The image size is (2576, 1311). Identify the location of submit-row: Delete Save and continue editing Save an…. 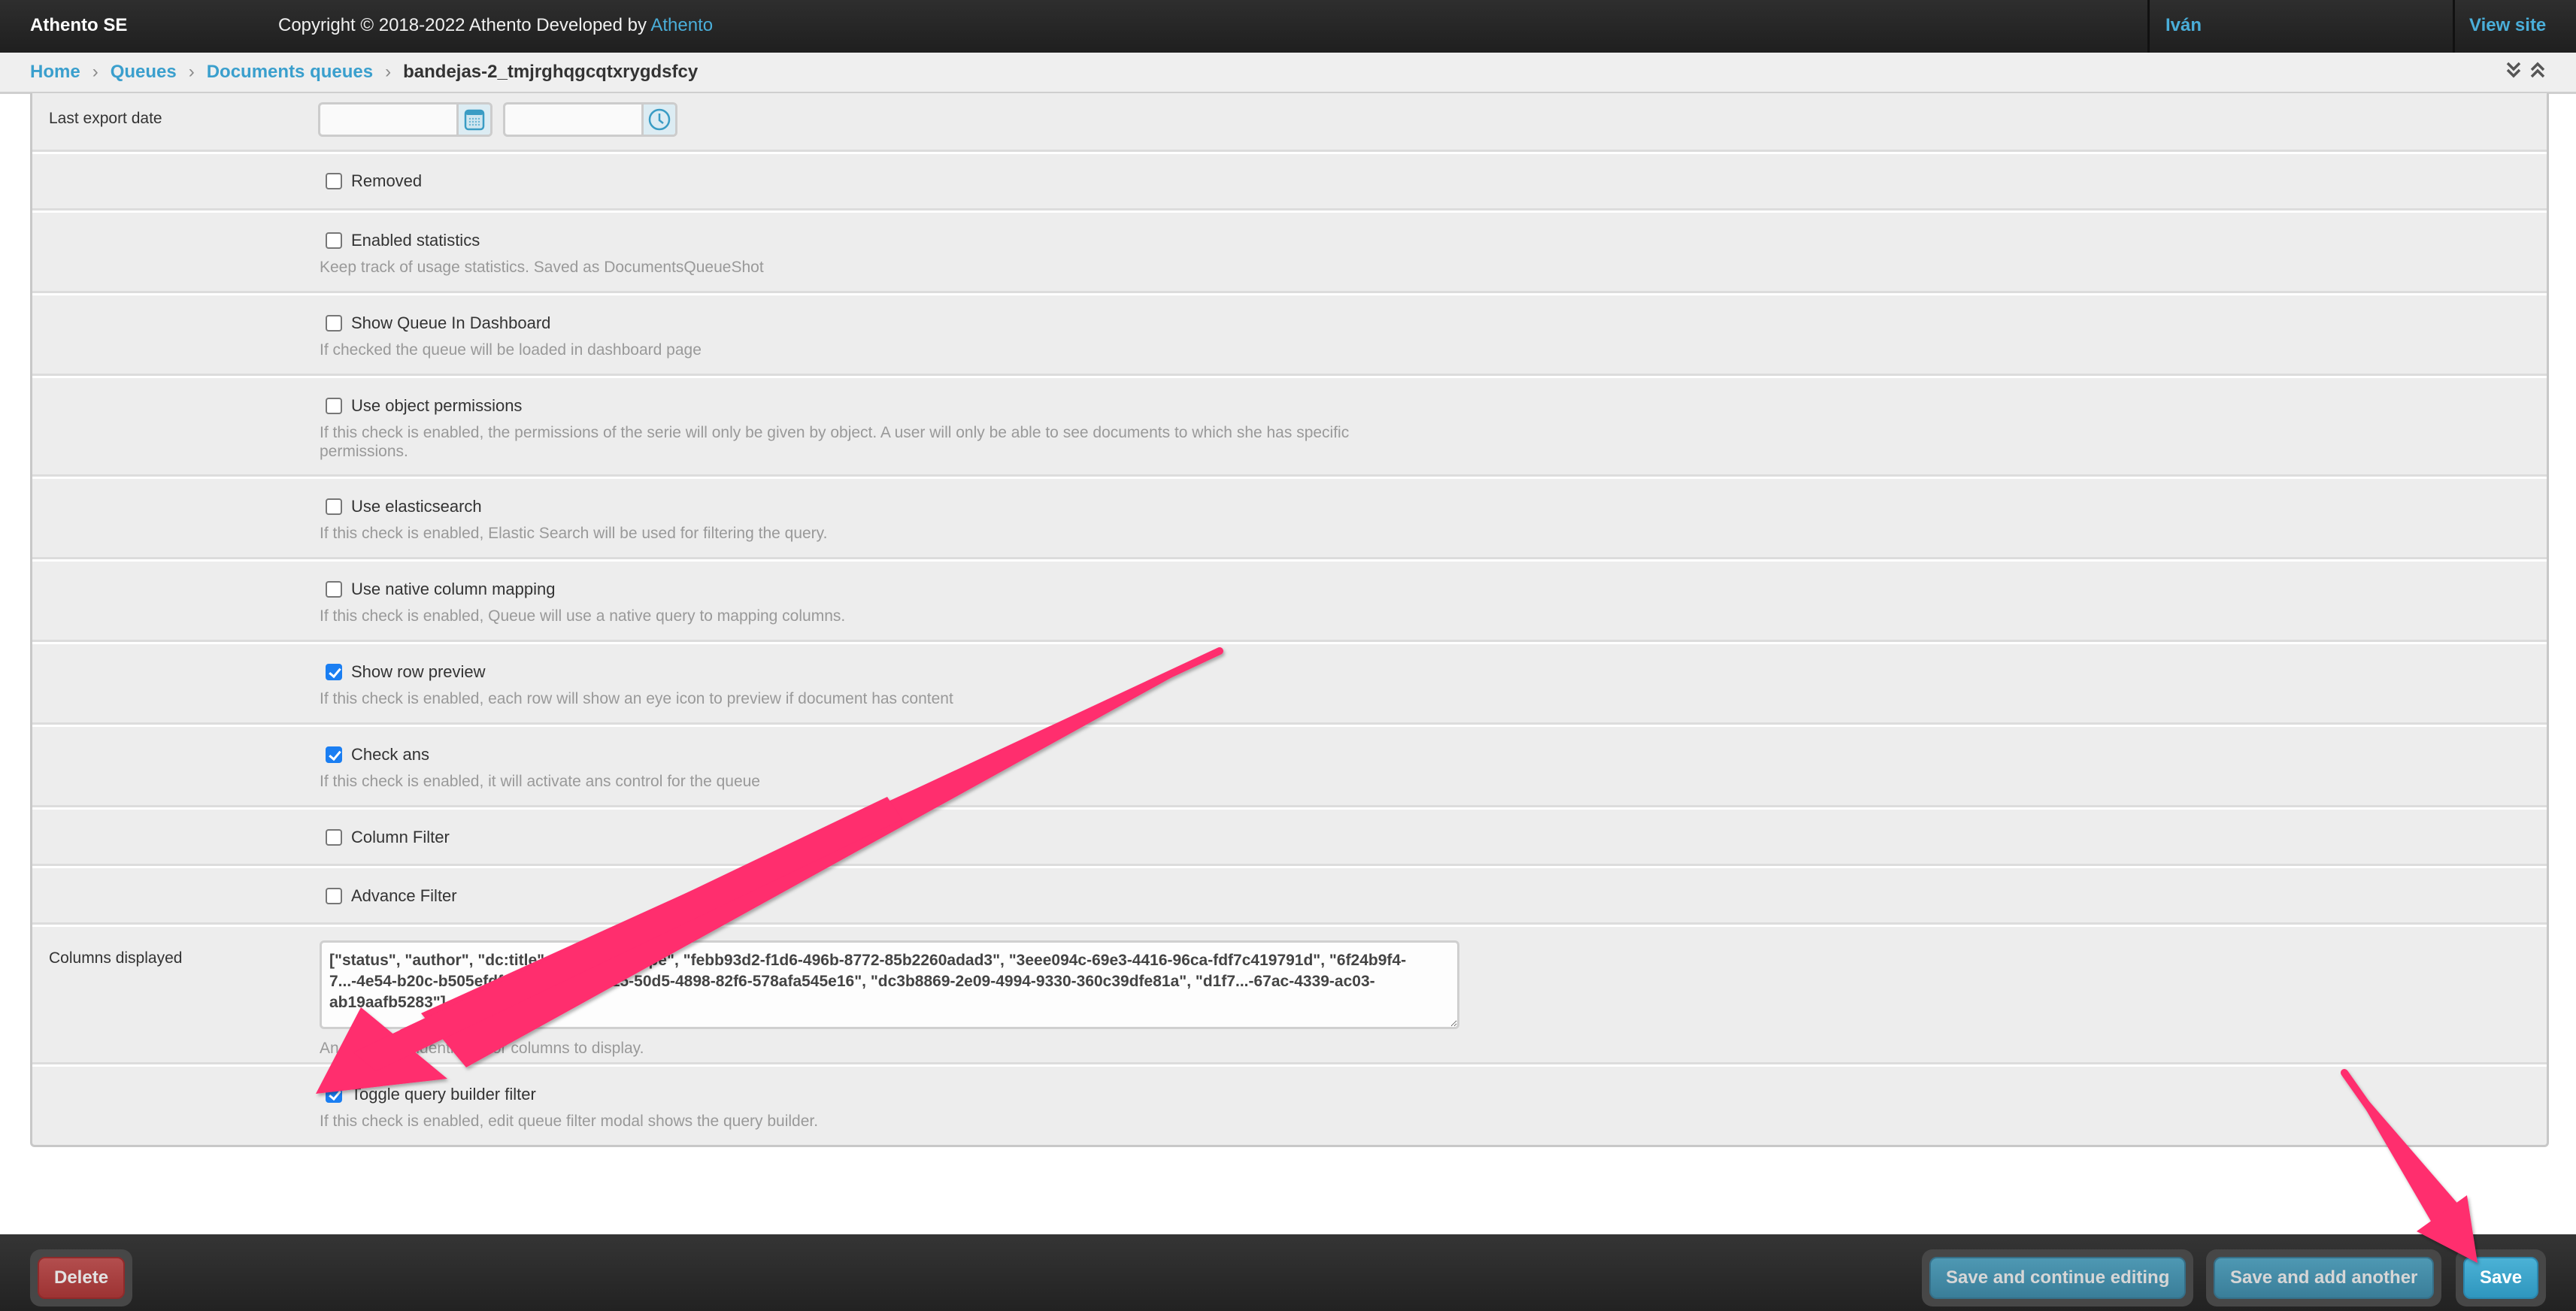
(1288, 1272).